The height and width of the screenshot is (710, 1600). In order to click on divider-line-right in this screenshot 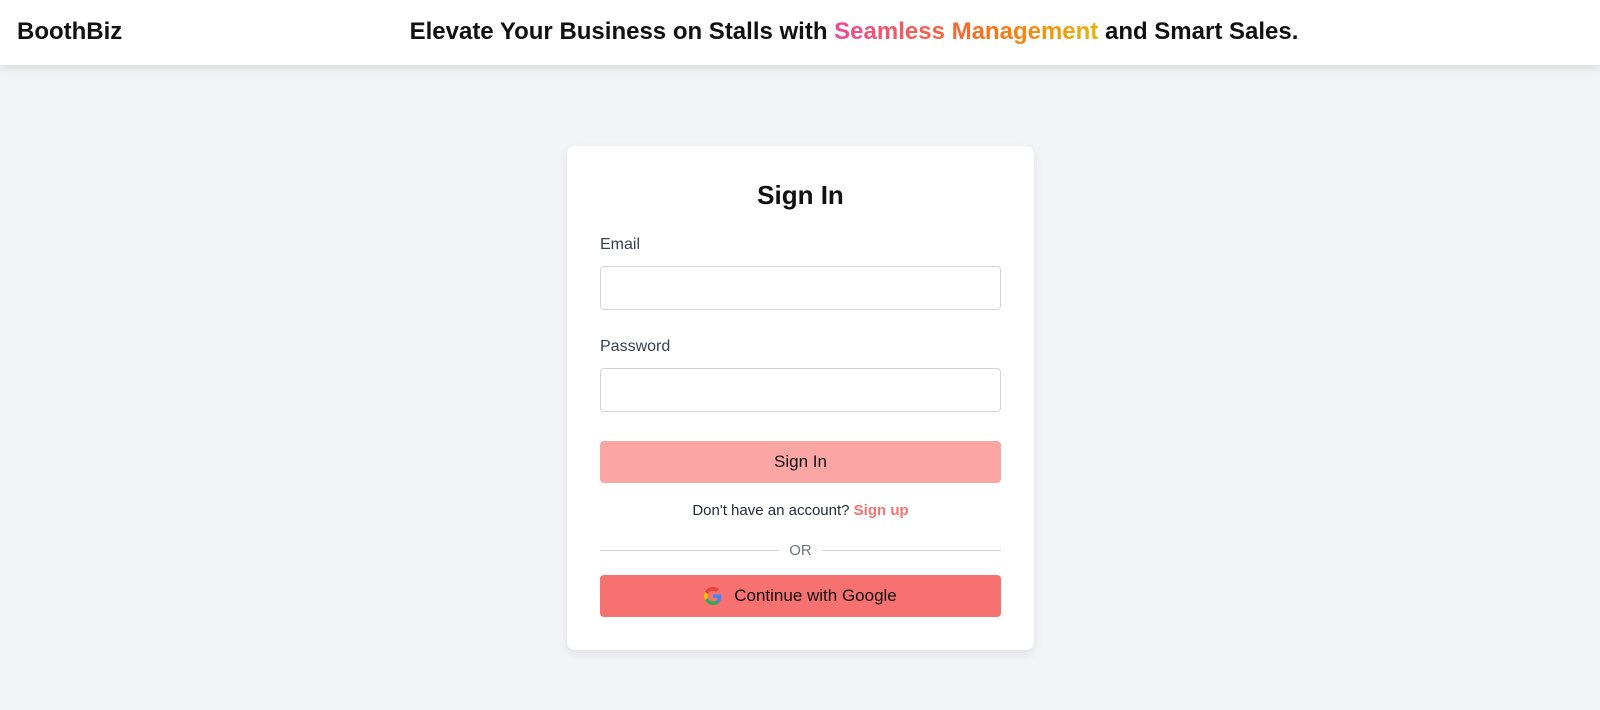, I will do `click(911, 550)`.